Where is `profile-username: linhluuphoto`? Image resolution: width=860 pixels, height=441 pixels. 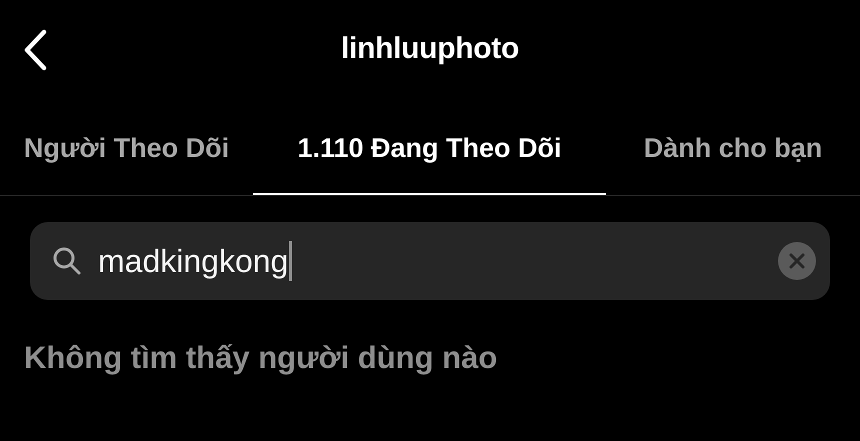 profile-username: linhluuphoto is located at coordinates (430, 49).